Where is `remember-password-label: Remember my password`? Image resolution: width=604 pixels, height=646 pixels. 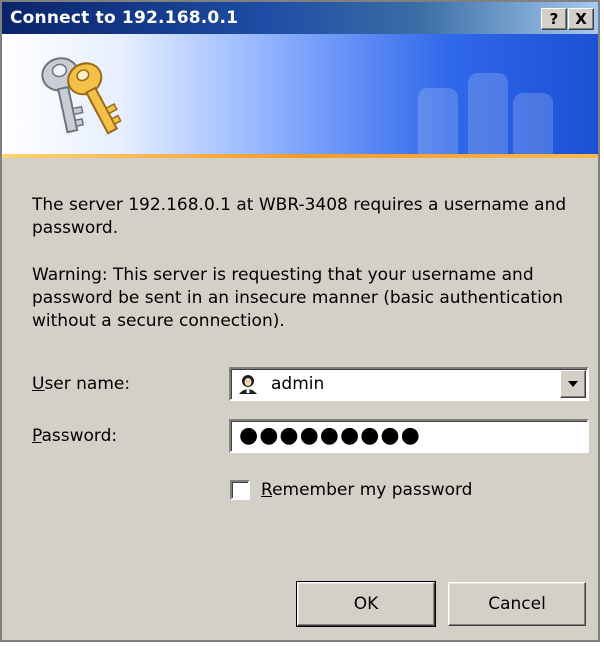 remember-password-label: Remember my password is located at coordinates (366, 490).